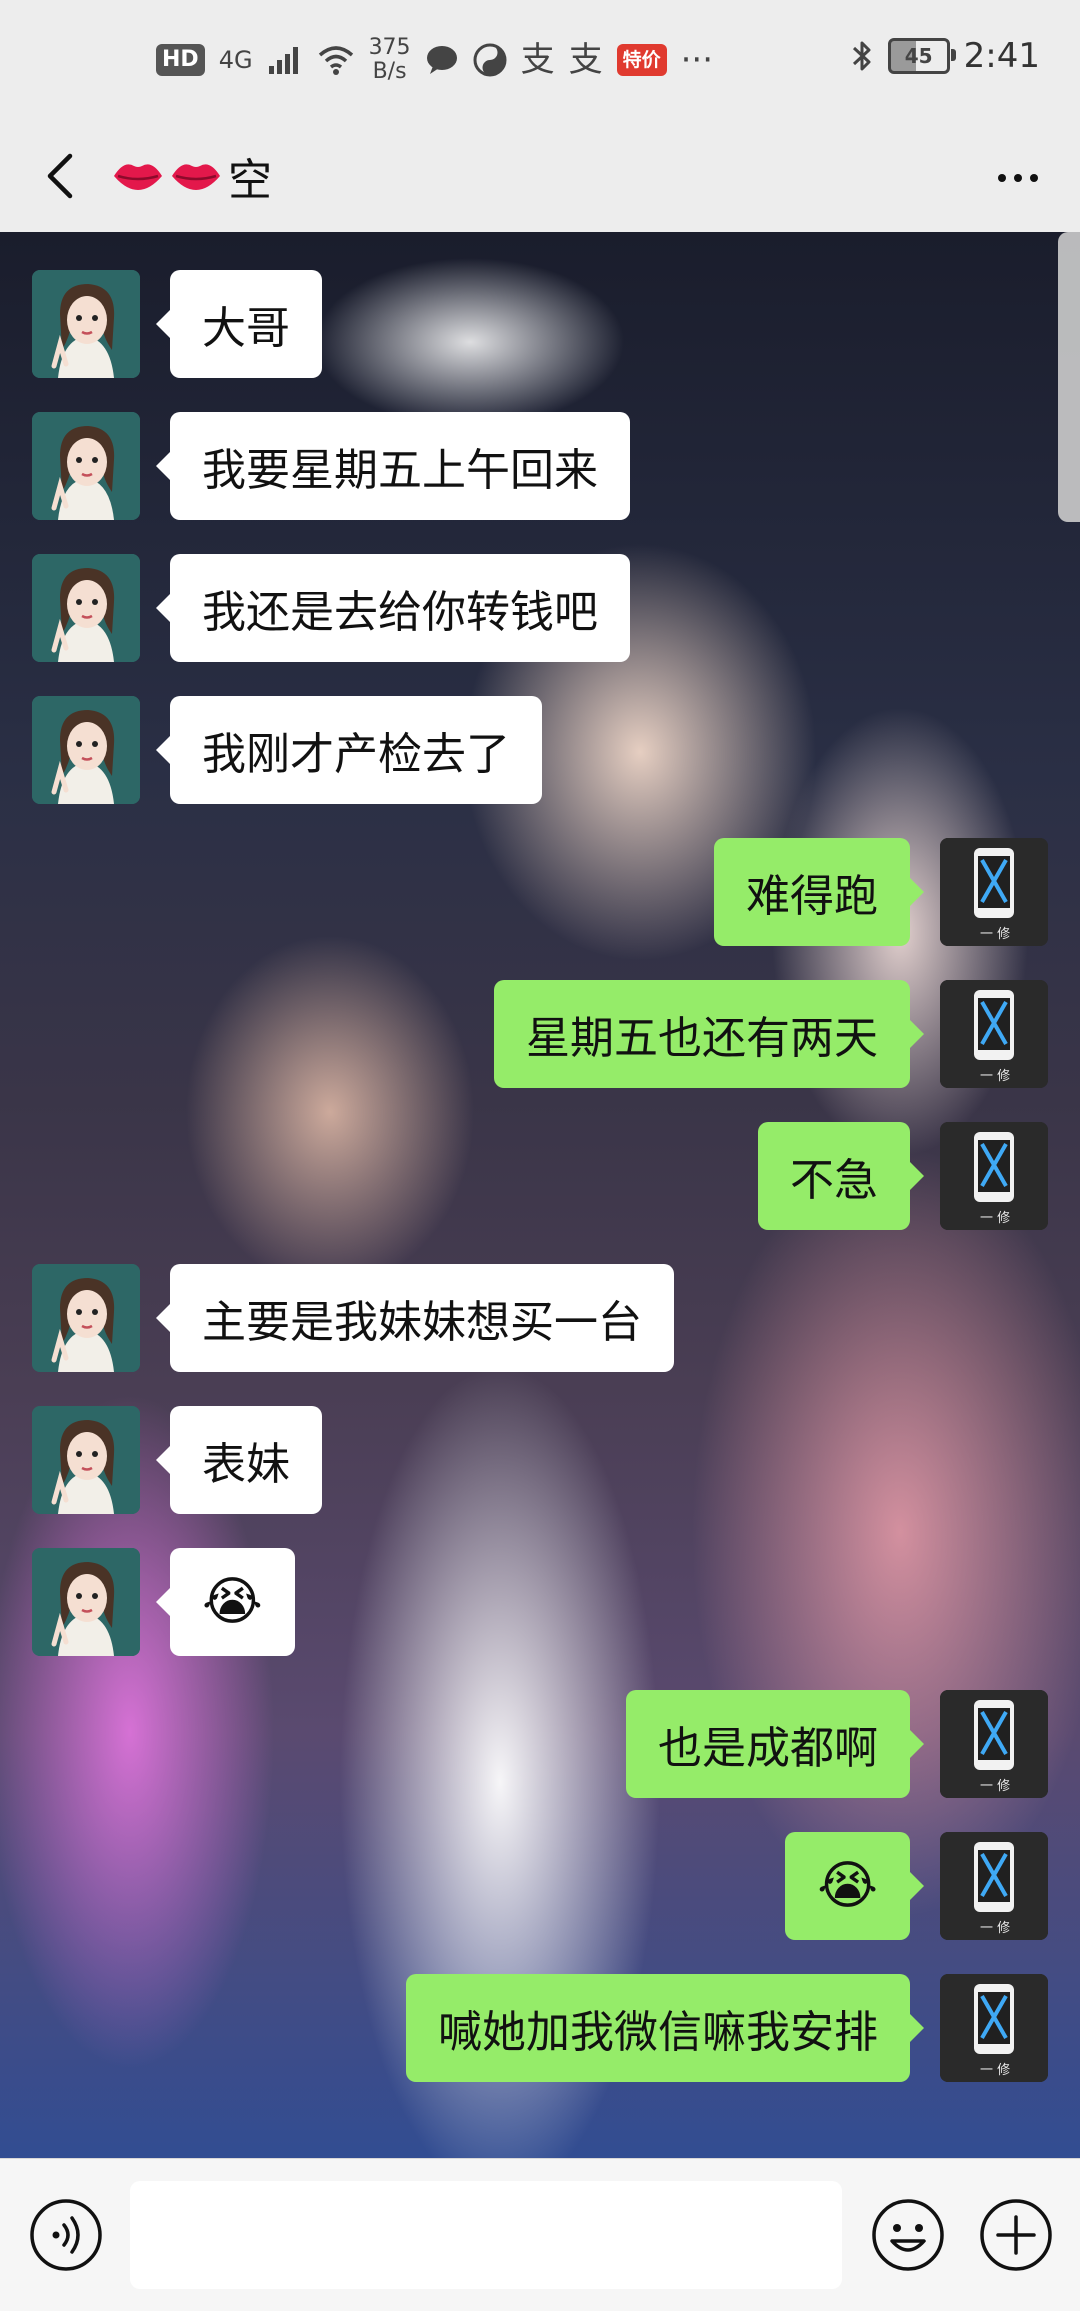  What do you see at coordinates (908, 2235) in the screenshot?
I see `emoji-icon` at bounding box center [908, 2235].